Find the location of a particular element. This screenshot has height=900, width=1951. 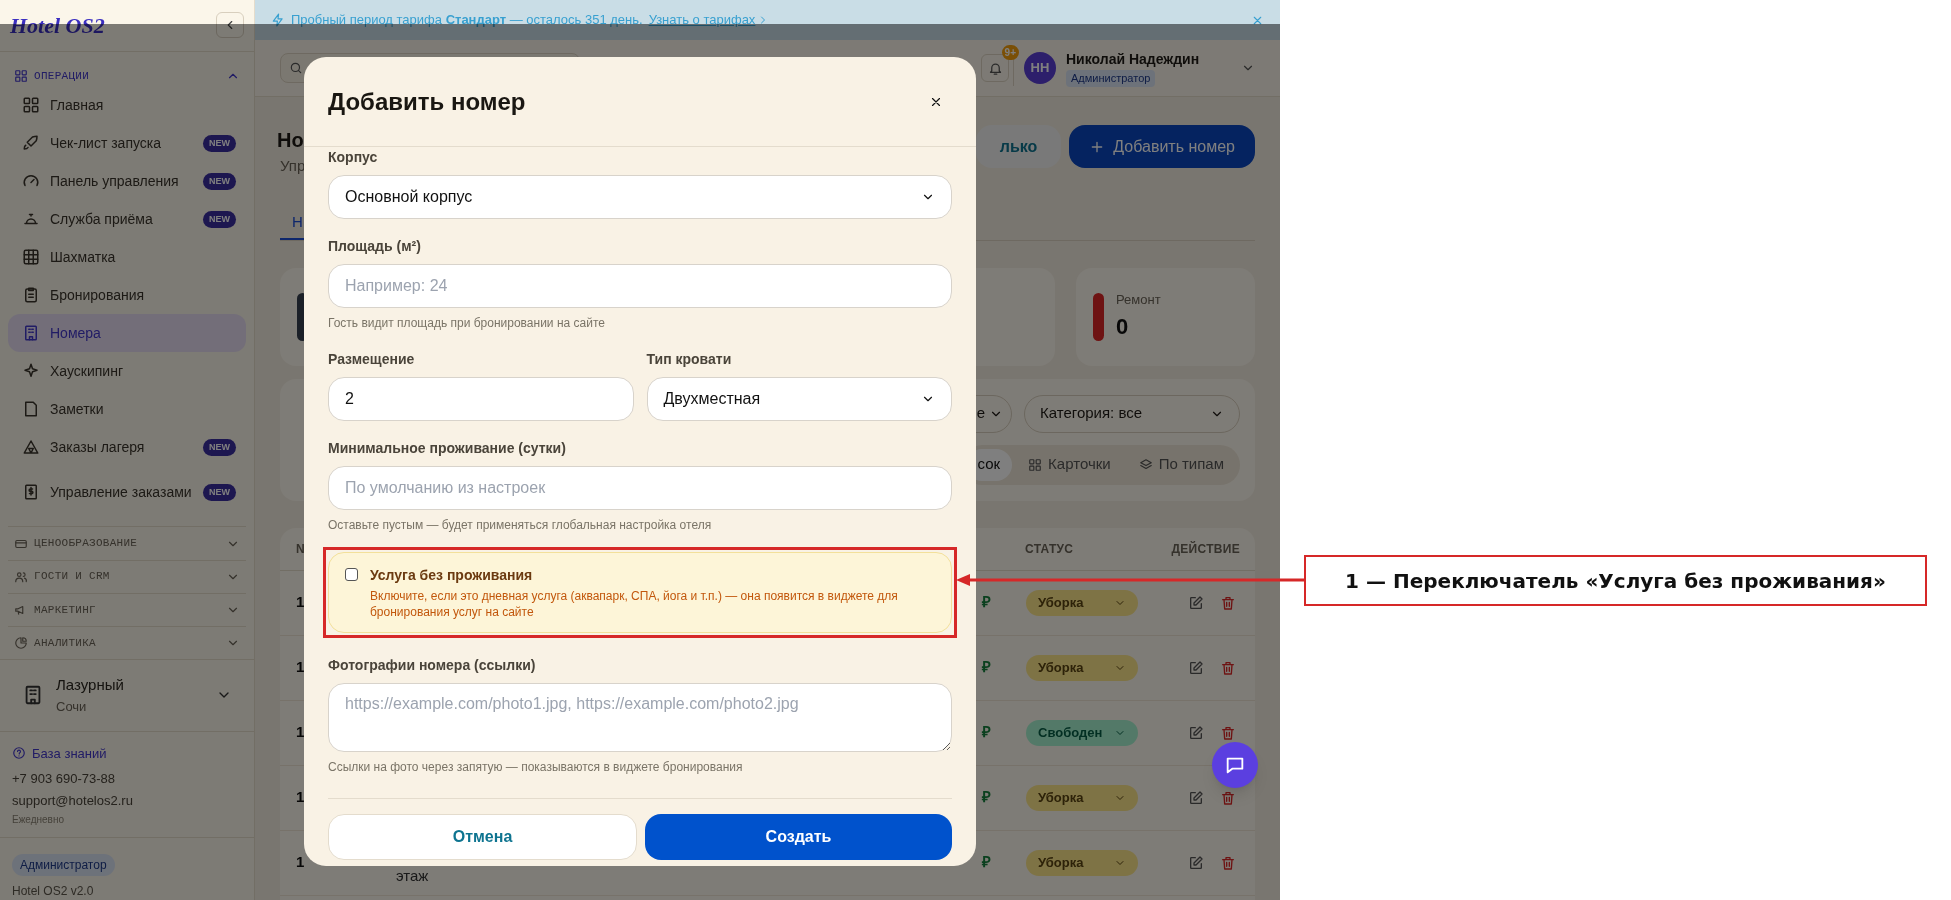

sidebar-item: Панель управления NEW is located at coordinates (127, 181).